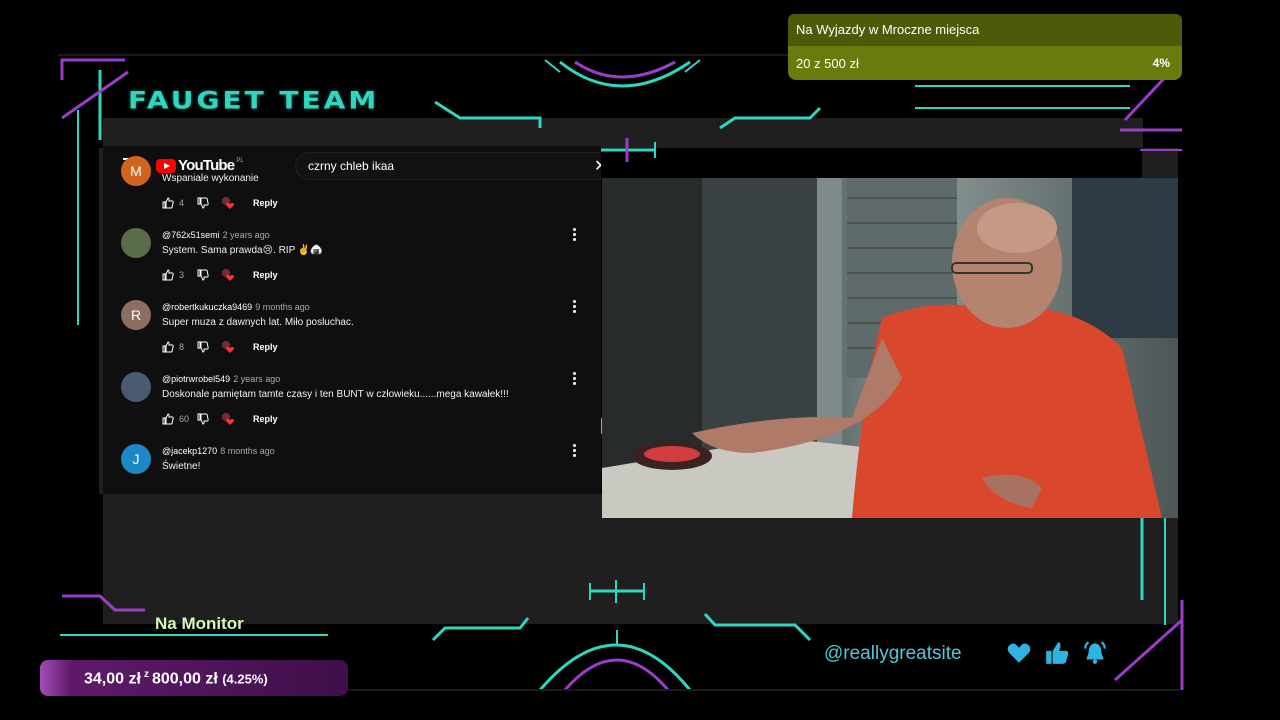 This screenshot has width=1280, height=720. What do you see at coordinates (184, 679) in the screenshot?
I see `bottom-goal-target: 800,00 zł` at bounding box center [184, 679].